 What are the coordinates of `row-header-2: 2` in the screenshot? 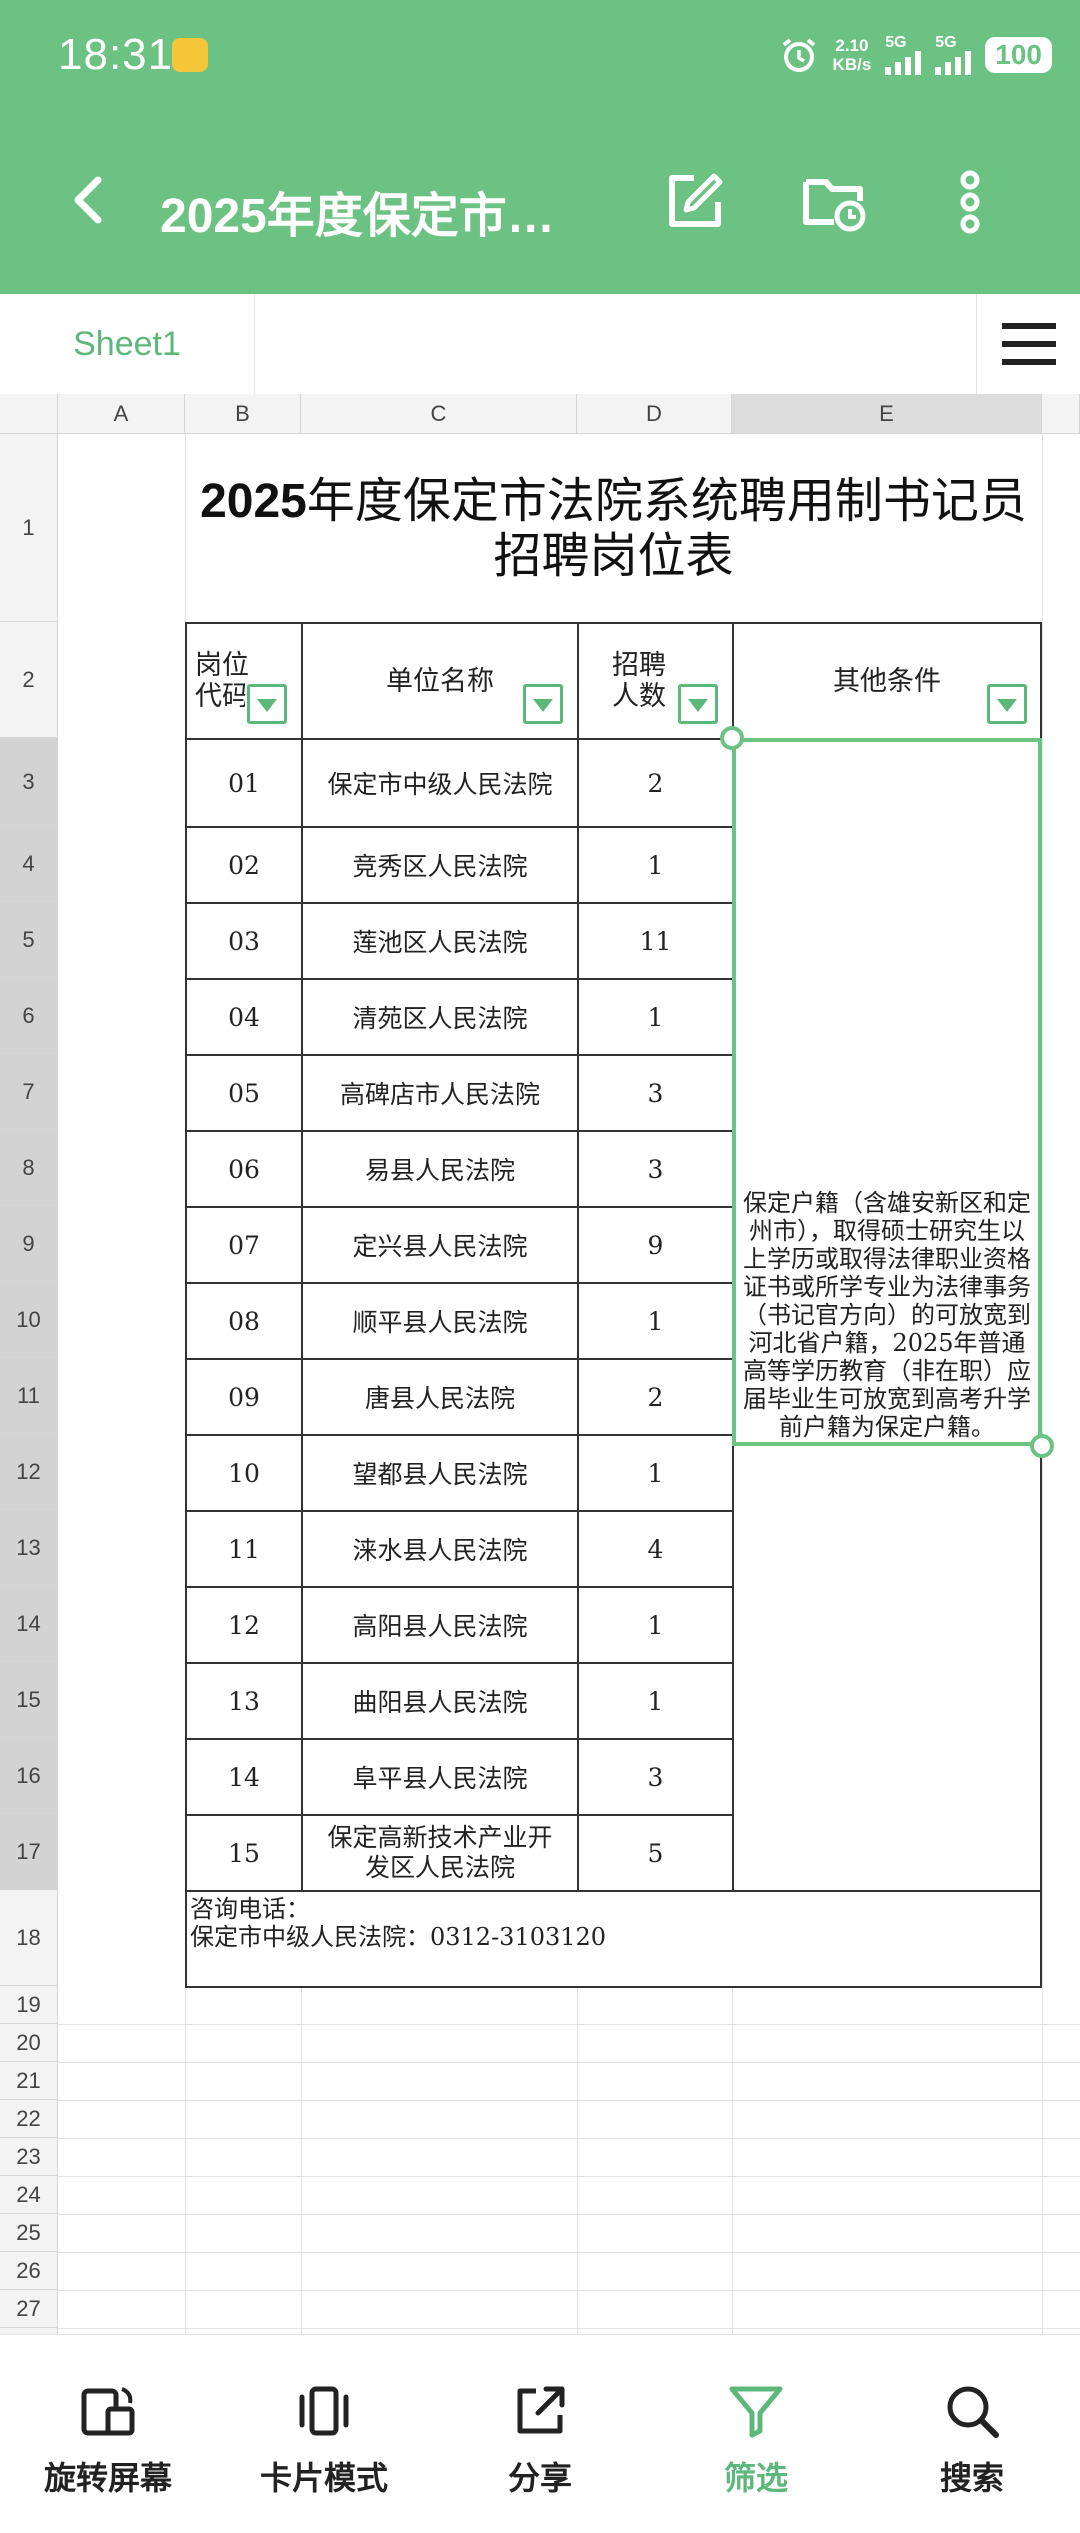 It's located at (29, 680).